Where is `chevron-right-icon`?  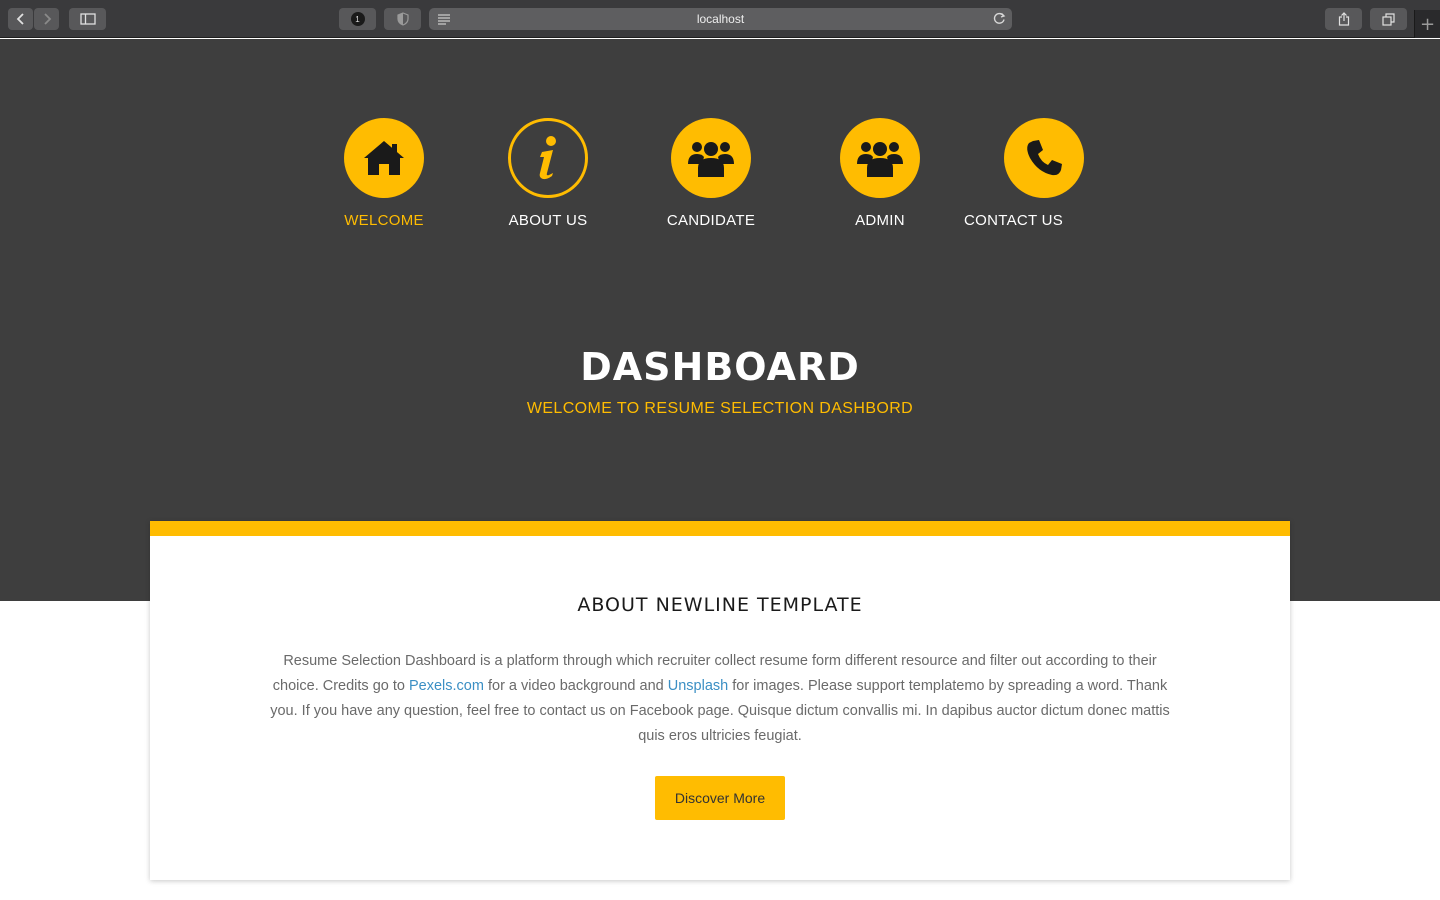 chevron-right-icon is located at coordinates (47, 19).